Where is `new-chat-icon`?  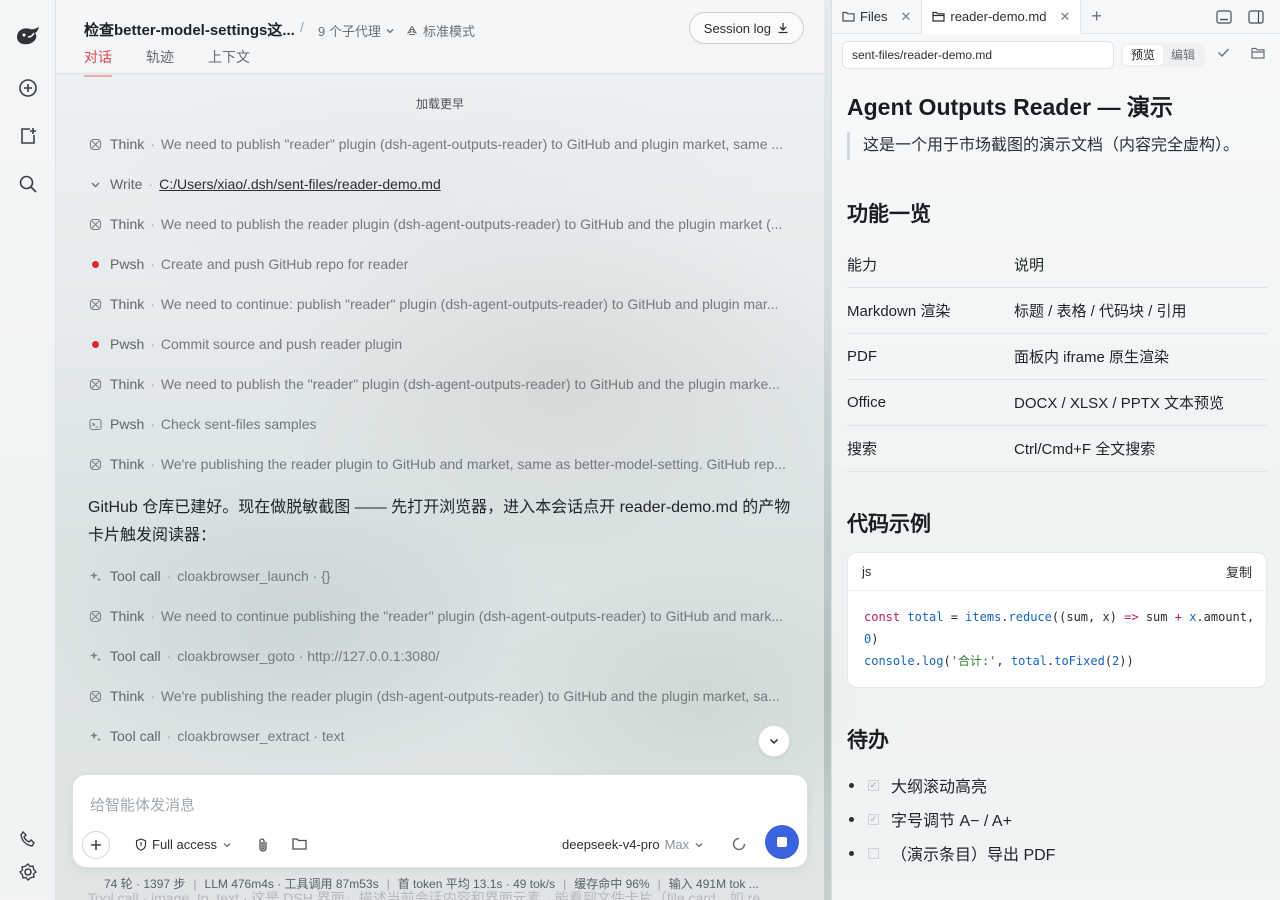 new-chat-icon is located at coordinates (28, 88).